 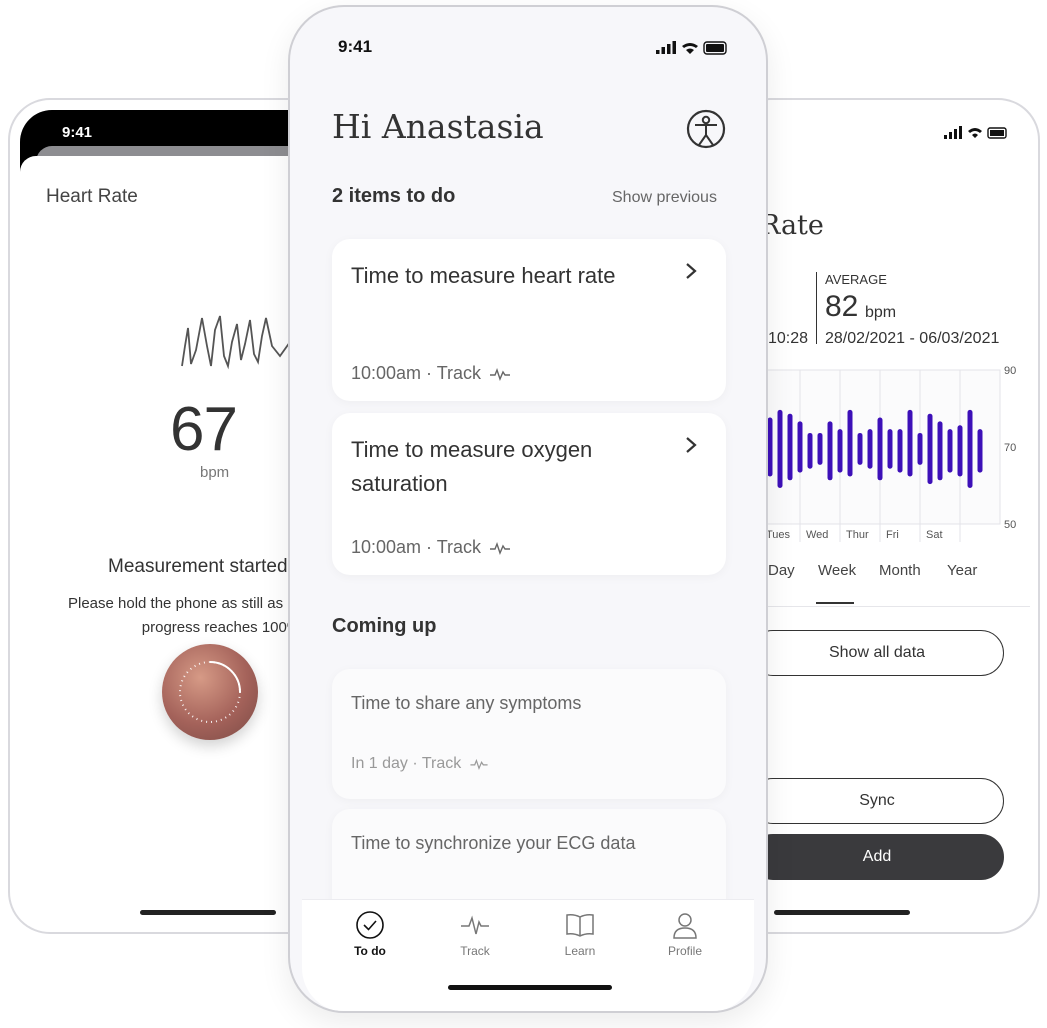 What do you see at coordinates (370, 951) in the screenshot?
I see `tab-label: To do` at bounding box center [370, 951].